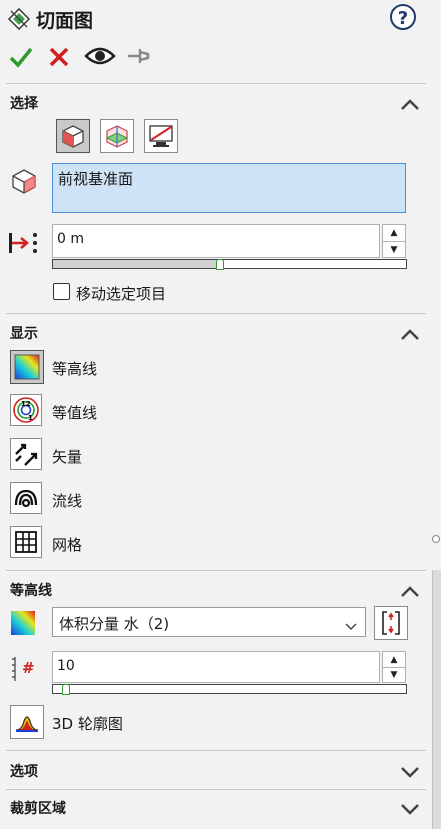 This screenshot has width=441, height=829. I want to click on vectors-toggle-button, so click(26, 454).